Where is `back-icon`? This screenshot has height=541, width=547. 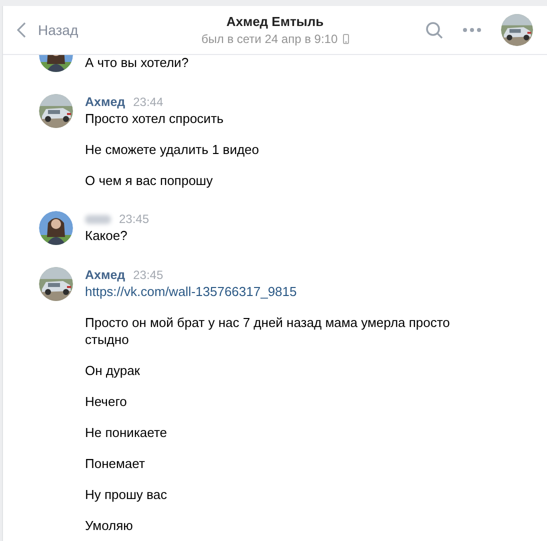 back-icon is located at coordinates (21, 30).